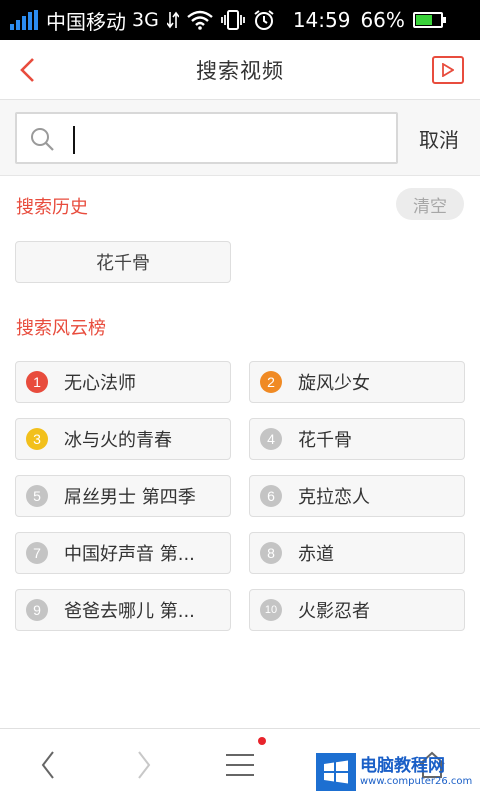  I want to click on menu-icon, so click(240, 765).